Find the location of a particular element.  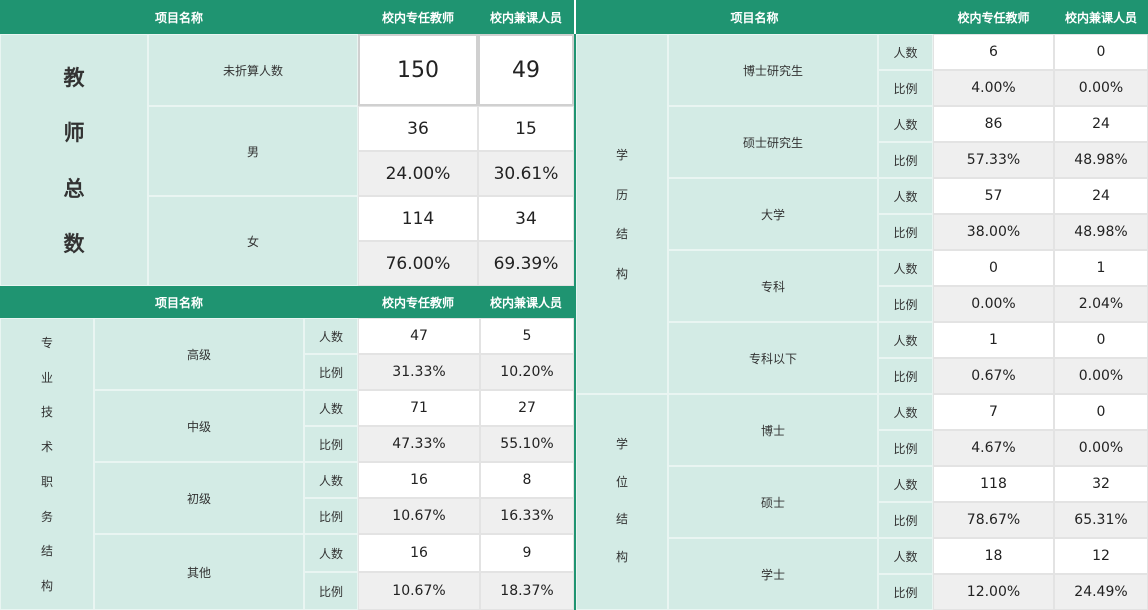

title-structure-char: 术 is located at coordinates (46, 447).